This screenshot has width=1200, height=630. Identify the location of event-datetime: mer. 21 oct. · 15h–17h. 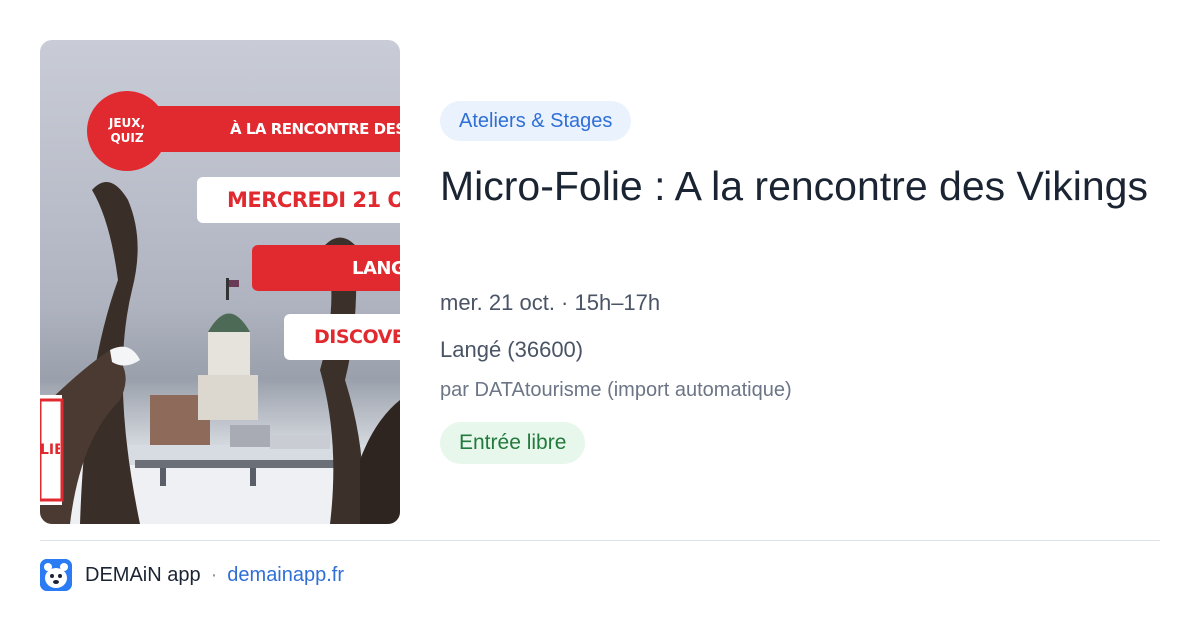
(550, 302).